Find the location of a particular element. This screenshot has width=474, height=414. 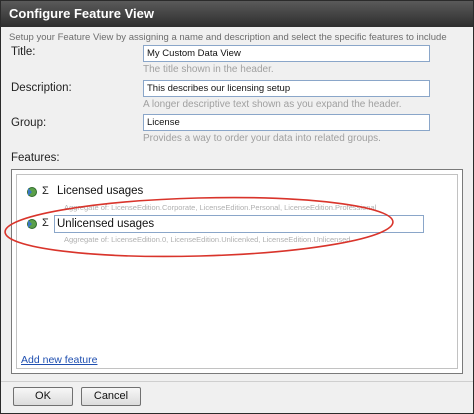

ok-button: OK is located at coordinates (43, 396).